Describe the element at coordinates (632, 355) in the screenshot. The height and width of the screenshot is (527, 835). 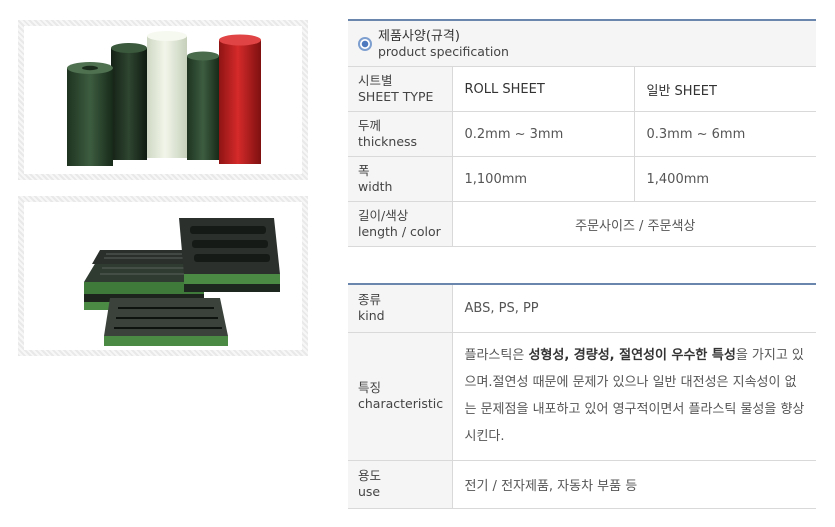
I see `characteristic-bold-text: 성형성, 경량성, 절연성이 우수한 특성` at that location.